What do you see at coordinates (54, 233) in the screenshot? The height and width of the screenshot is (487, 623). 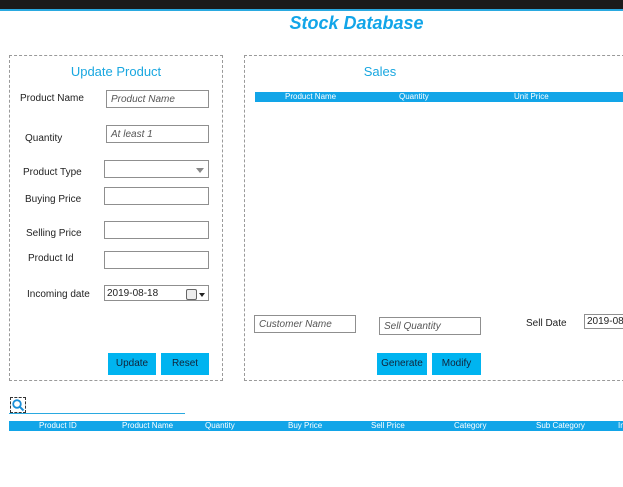 I see `selling-price-label: Selling Price` at bounding box center [54, 233].